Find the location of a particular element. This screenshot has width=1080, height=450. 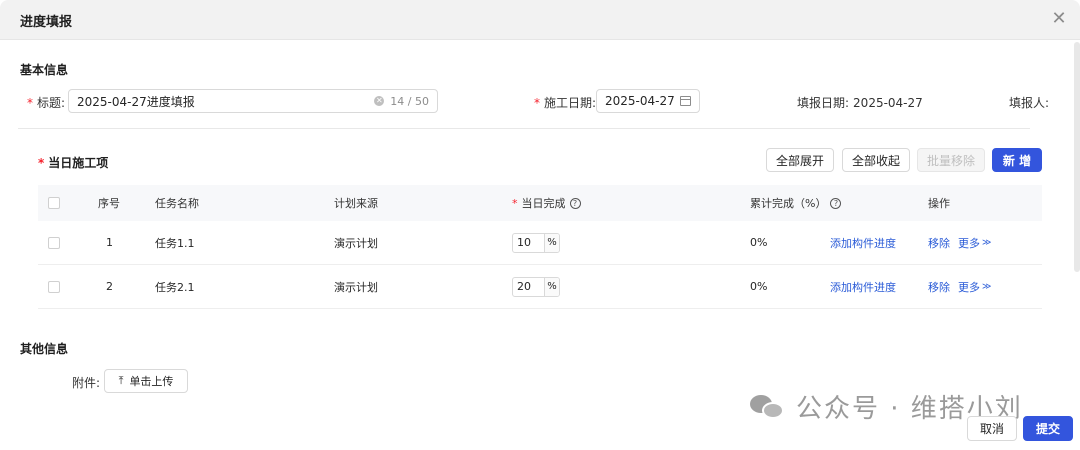

add-button: 新 增 is located at coordinates (1017, 160).